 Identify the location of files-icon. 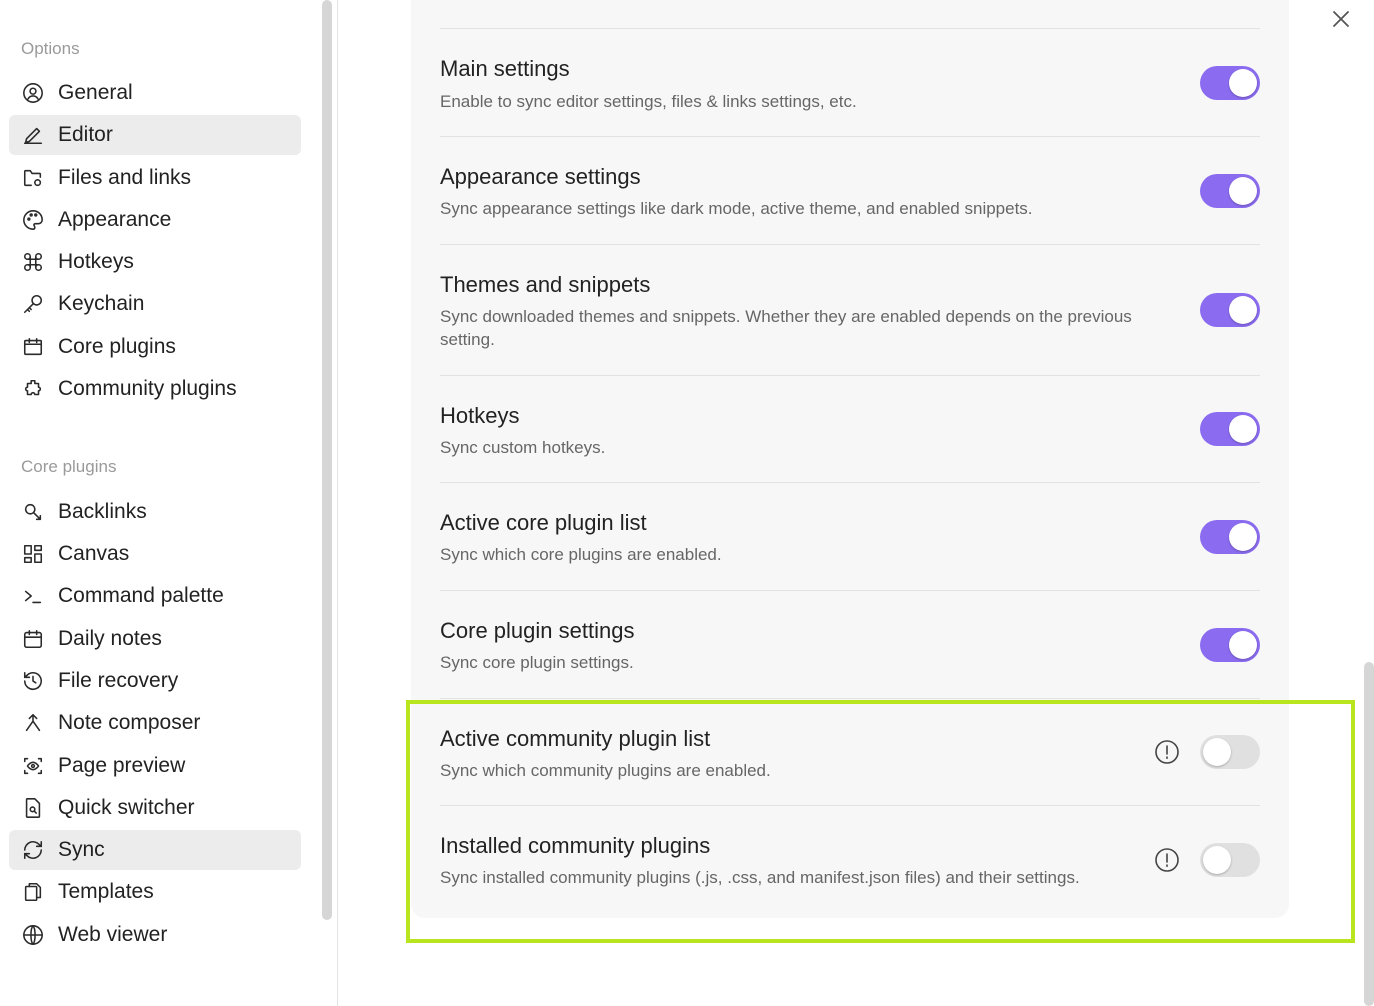
(33, 892).